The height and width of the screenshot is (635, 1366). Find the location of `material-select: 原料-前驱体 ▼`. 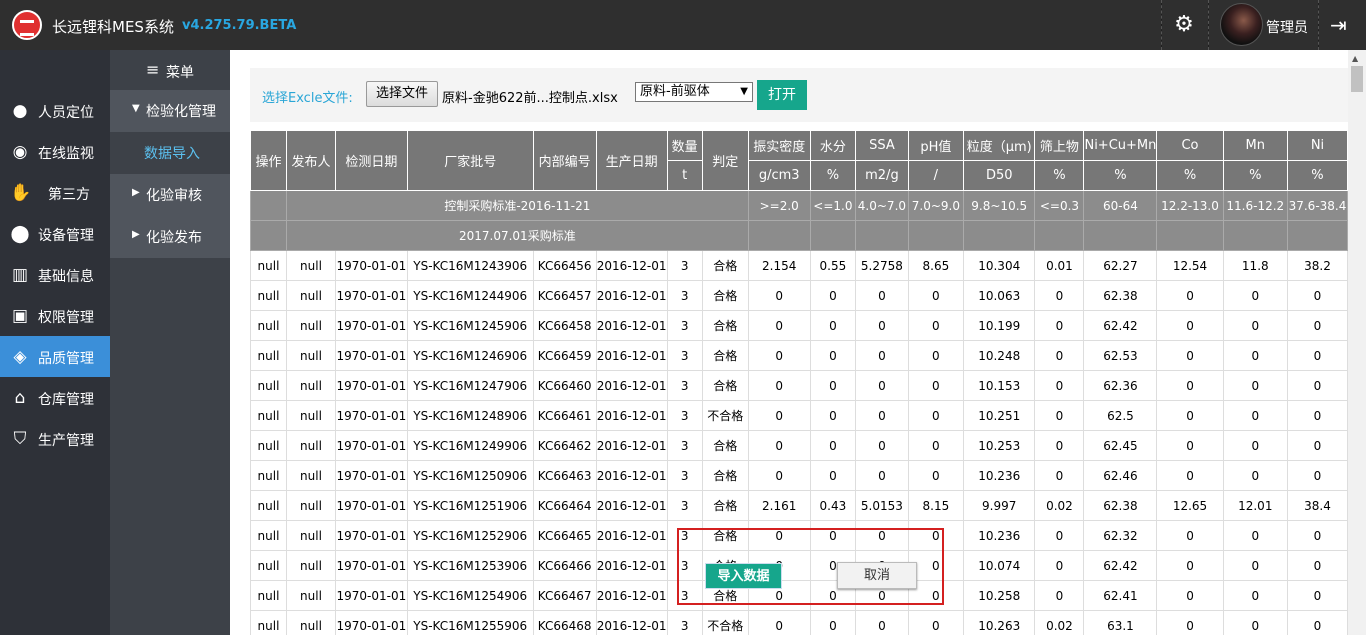

material-select: 原料-前驱体 ▼ is located at coordinates (694, 92).